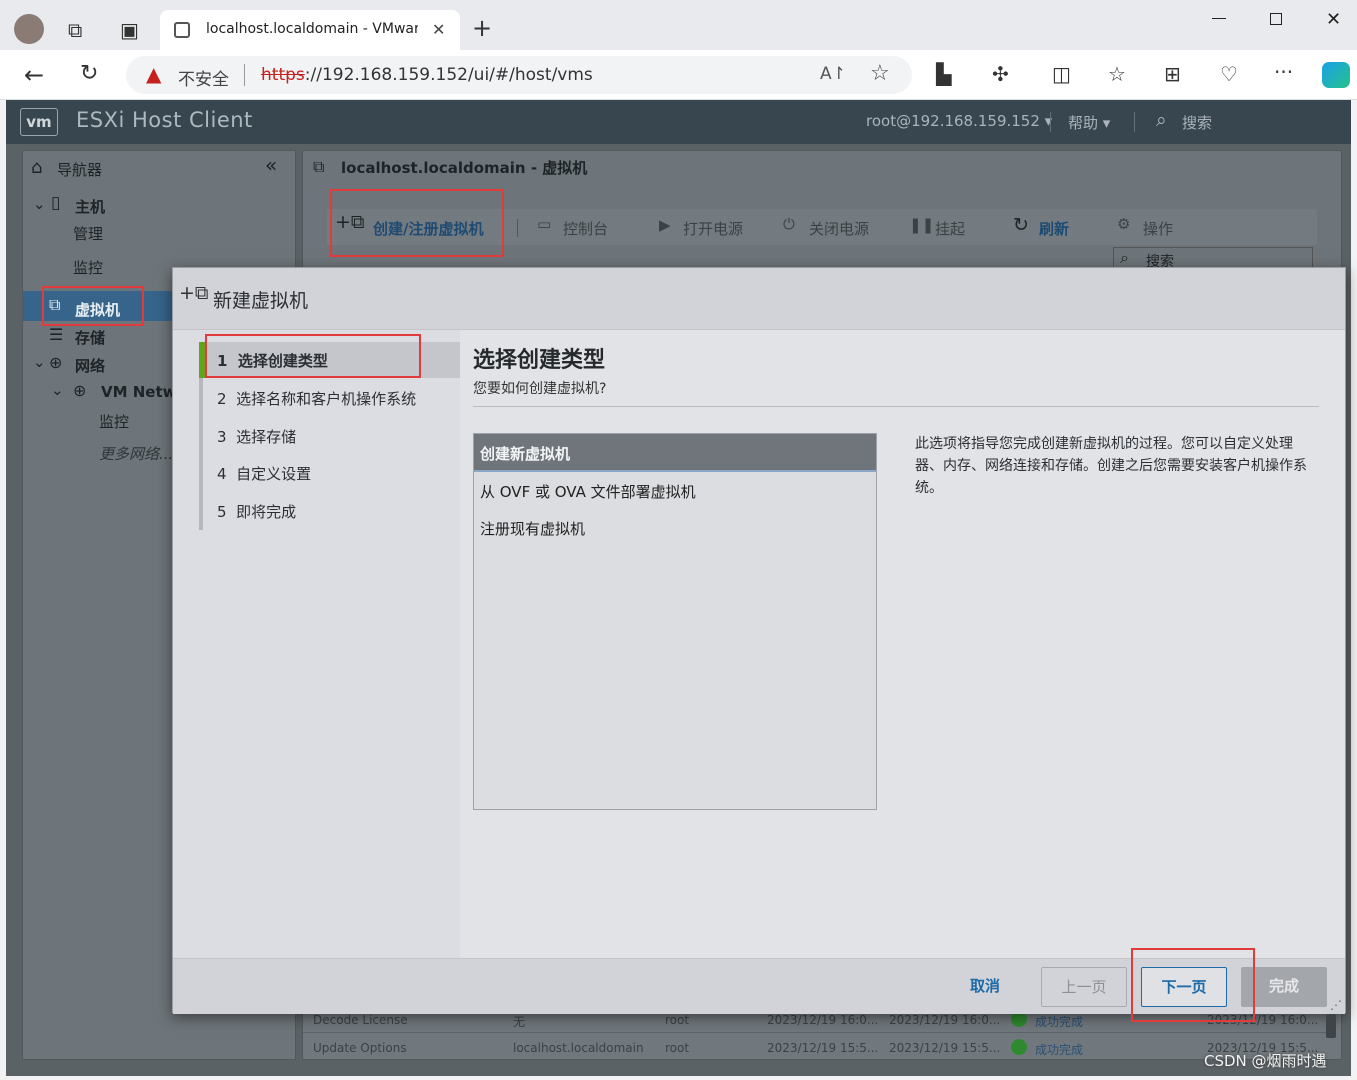 The width and height of the screenshot is (1357, 1080). Describe the element at coordinates (1331, 1026) in the screenshot. I see `scrollbar` at that location.